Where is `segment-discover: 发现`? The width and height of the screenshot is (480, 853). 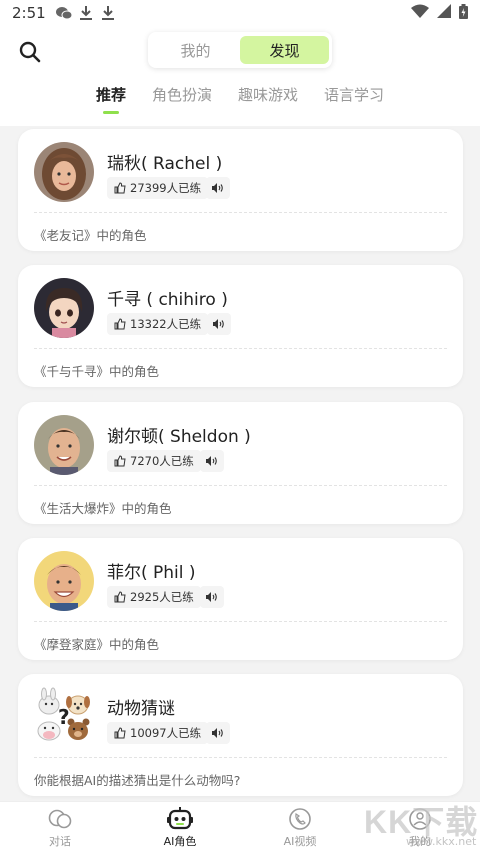
segment-discover: 发现 is located at coordinates (284, 50).